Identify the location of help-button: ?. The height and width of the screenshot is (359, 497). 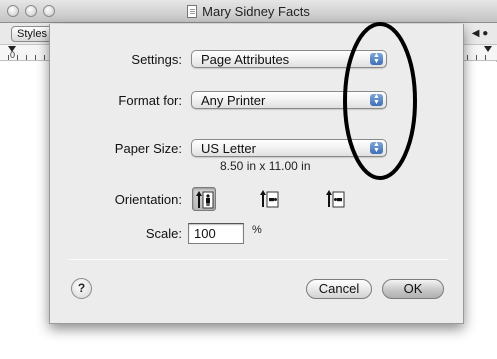
(81, 288).